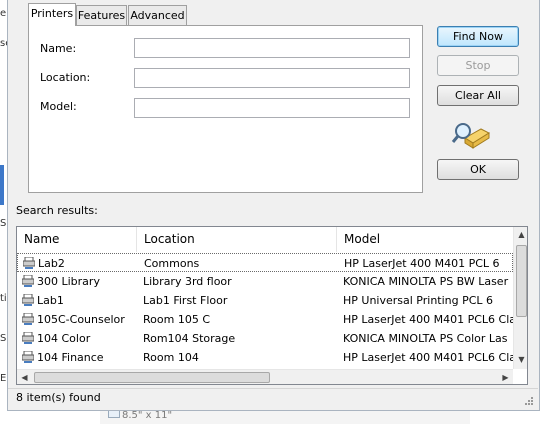  What do you see at coordinates (272, 78) in the screenshot?
I see `location-field` at bounding box center [272, 78].